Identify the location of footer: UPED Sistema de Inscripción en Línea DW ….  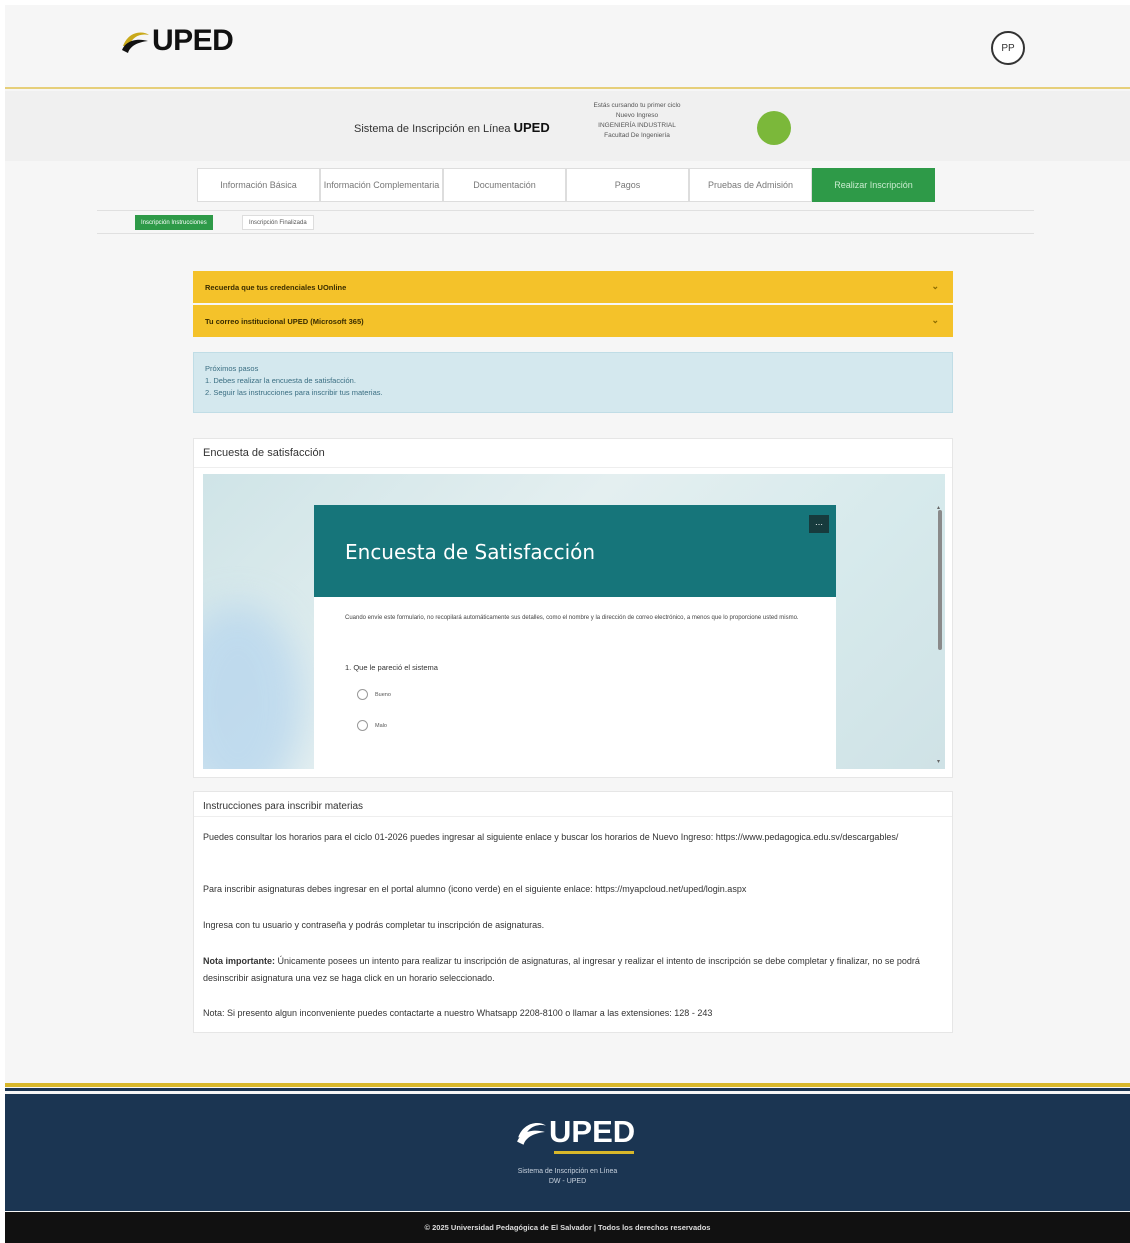
(567, 1152).